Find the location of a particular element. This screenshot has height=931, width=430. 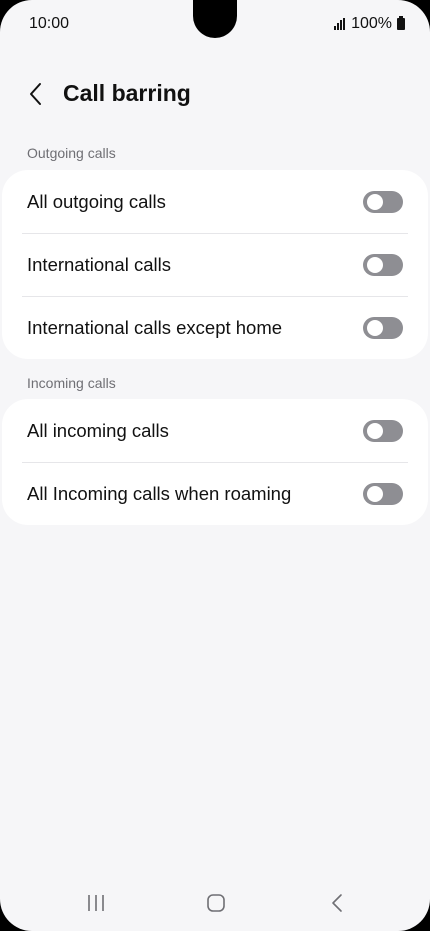

section-label-incoming: Incoming calls is located at coordinates (71, 383).